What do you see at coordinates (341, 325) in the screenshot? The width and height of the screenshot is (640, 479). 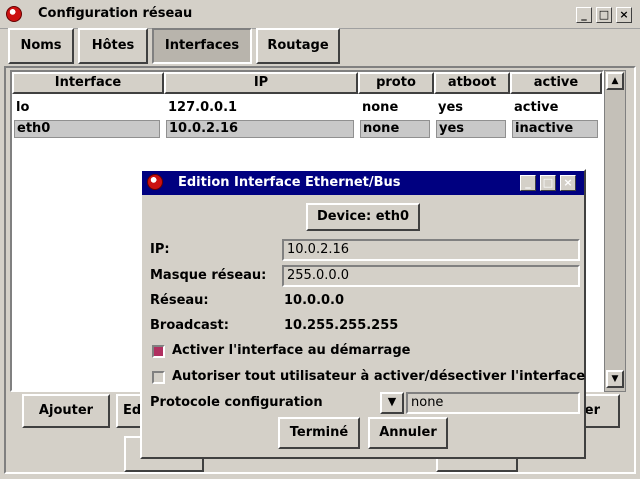 I see `broadcast-value: 10.255.255.255` at bounding box center [341, 325].